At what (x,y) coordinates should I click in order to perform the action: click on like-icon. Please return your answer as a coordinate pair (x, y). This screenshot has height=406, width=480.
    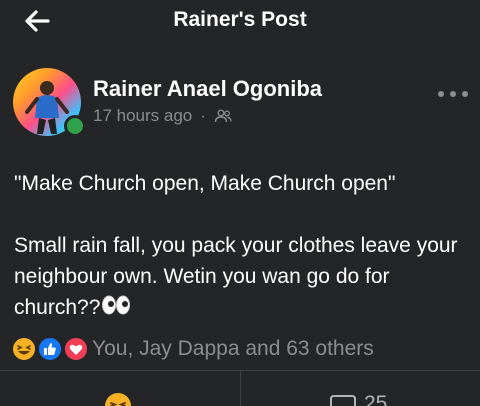
    Looking at the image, I should click on (50, 349).